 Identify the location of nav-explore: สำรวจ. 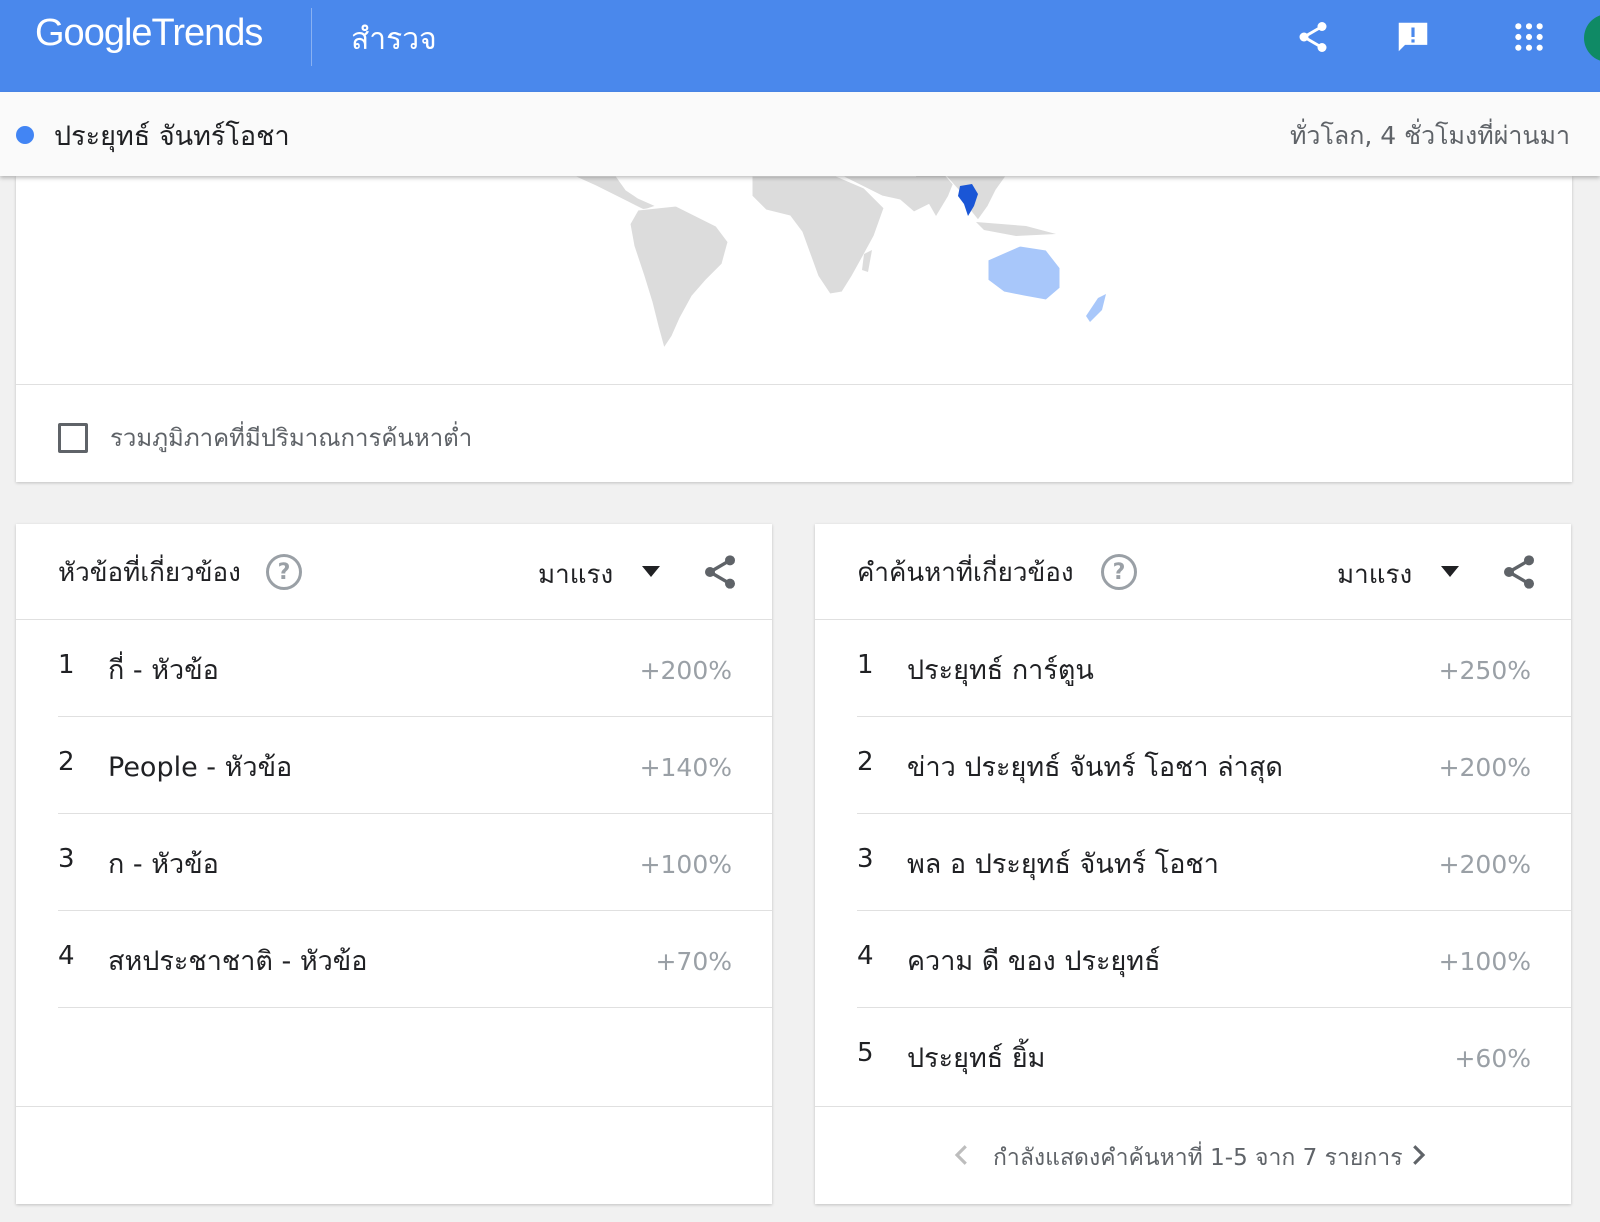
(394, 39).